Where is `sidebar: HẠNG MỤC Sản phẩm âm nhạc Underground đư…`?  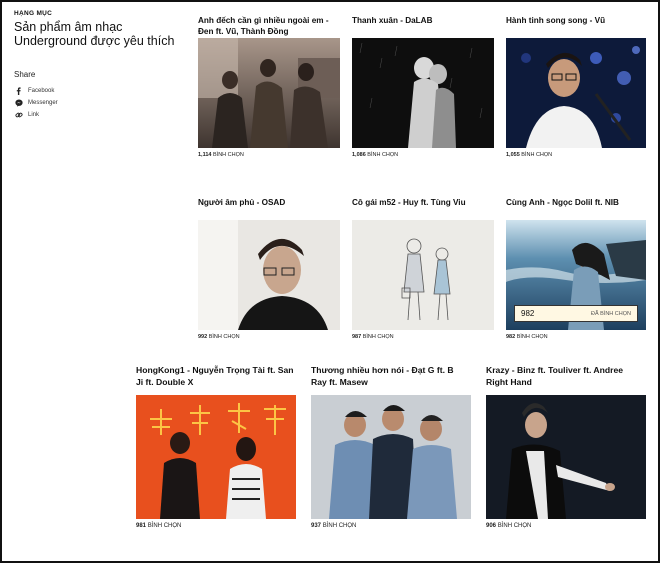
sidebar: HẠNG MỤC Sản phẩm âm nhạc Underground đư… is located at coordinates (99, 65).